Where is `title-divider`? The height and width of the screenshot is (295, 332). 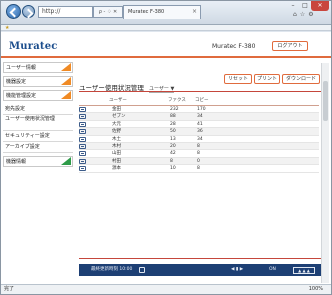
title-divider is located at coordinates (200, 91).